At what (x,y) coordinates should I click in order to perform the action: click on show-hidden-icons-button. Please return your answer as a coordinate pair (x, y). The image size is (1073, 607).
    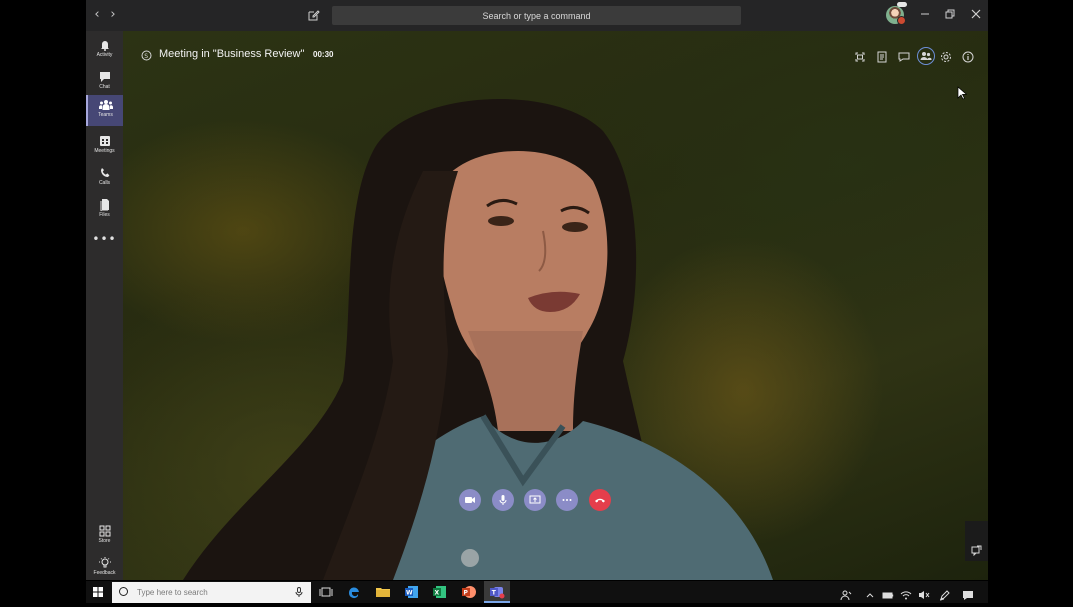
    Looking at the image, I should click on (870, 592).